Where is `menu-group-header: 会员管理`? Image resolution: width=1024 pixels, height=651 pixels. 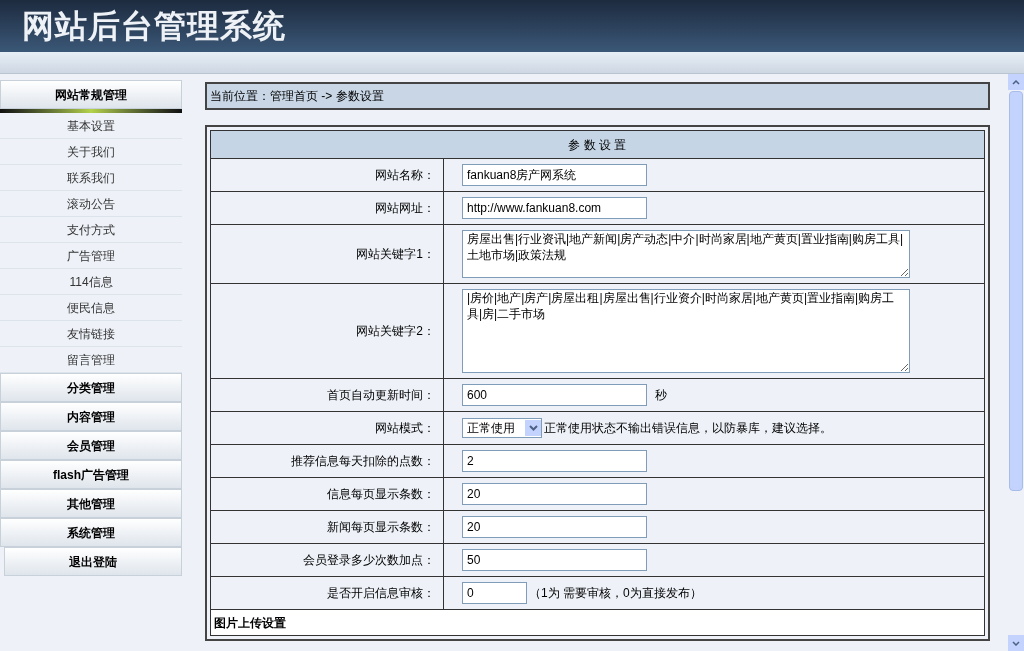
menu-group-header: 会员管理 is located at coordinates (91, 445).